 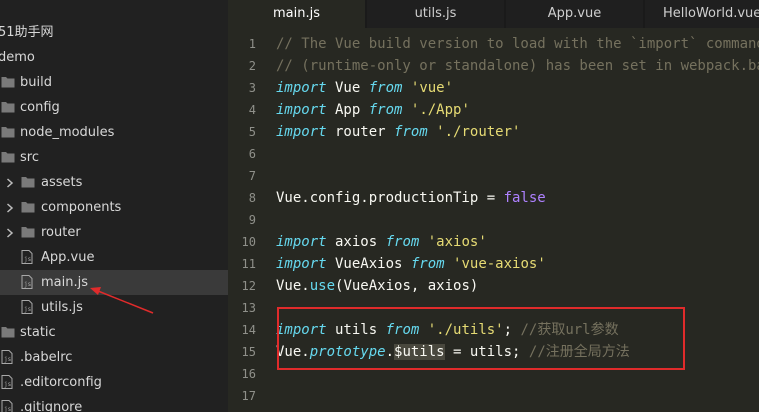 I want to click on tree-item-label: .gitignore, so click(x=51, y=406).